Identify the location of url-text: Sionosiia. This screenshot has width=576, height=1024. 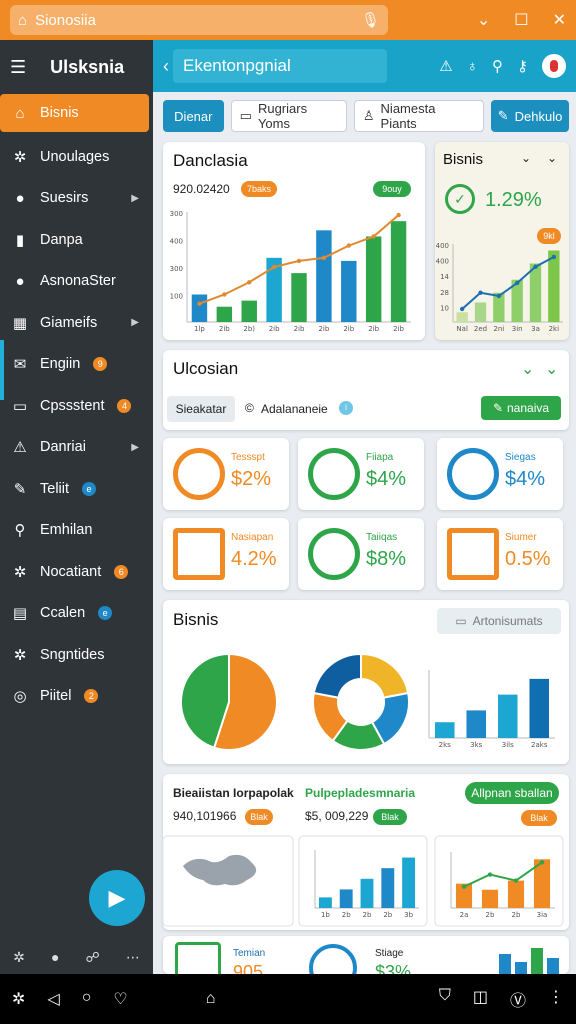
(65, 20).